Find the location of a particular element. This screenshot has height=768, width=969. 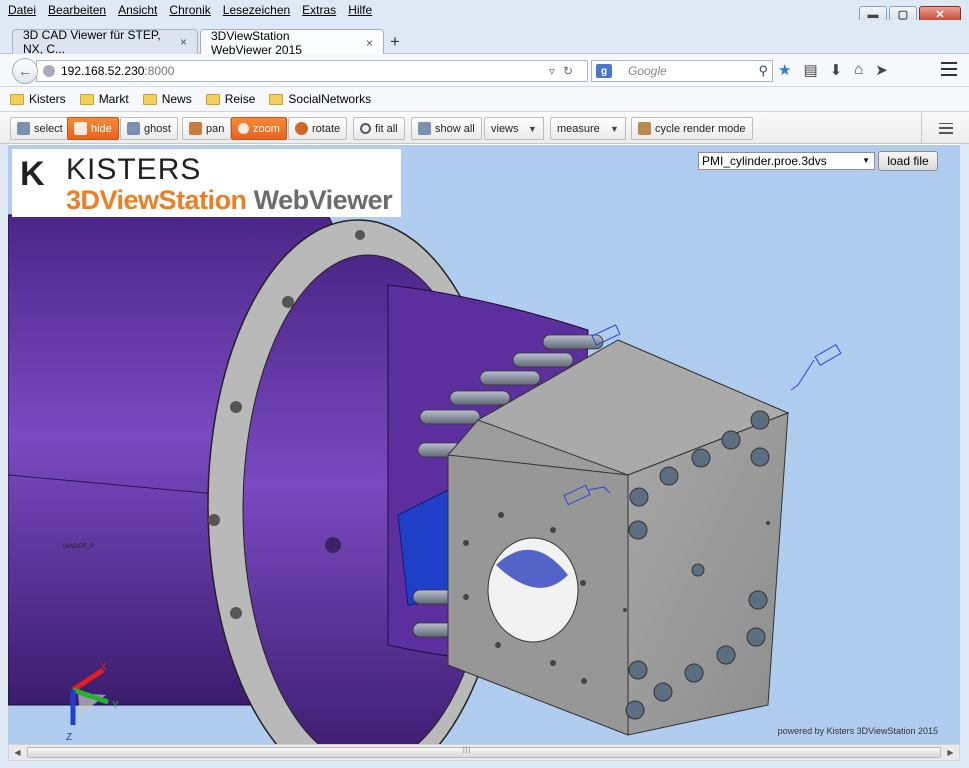

chevron-down-icon: ▼ is located at coordinates (866, 160).